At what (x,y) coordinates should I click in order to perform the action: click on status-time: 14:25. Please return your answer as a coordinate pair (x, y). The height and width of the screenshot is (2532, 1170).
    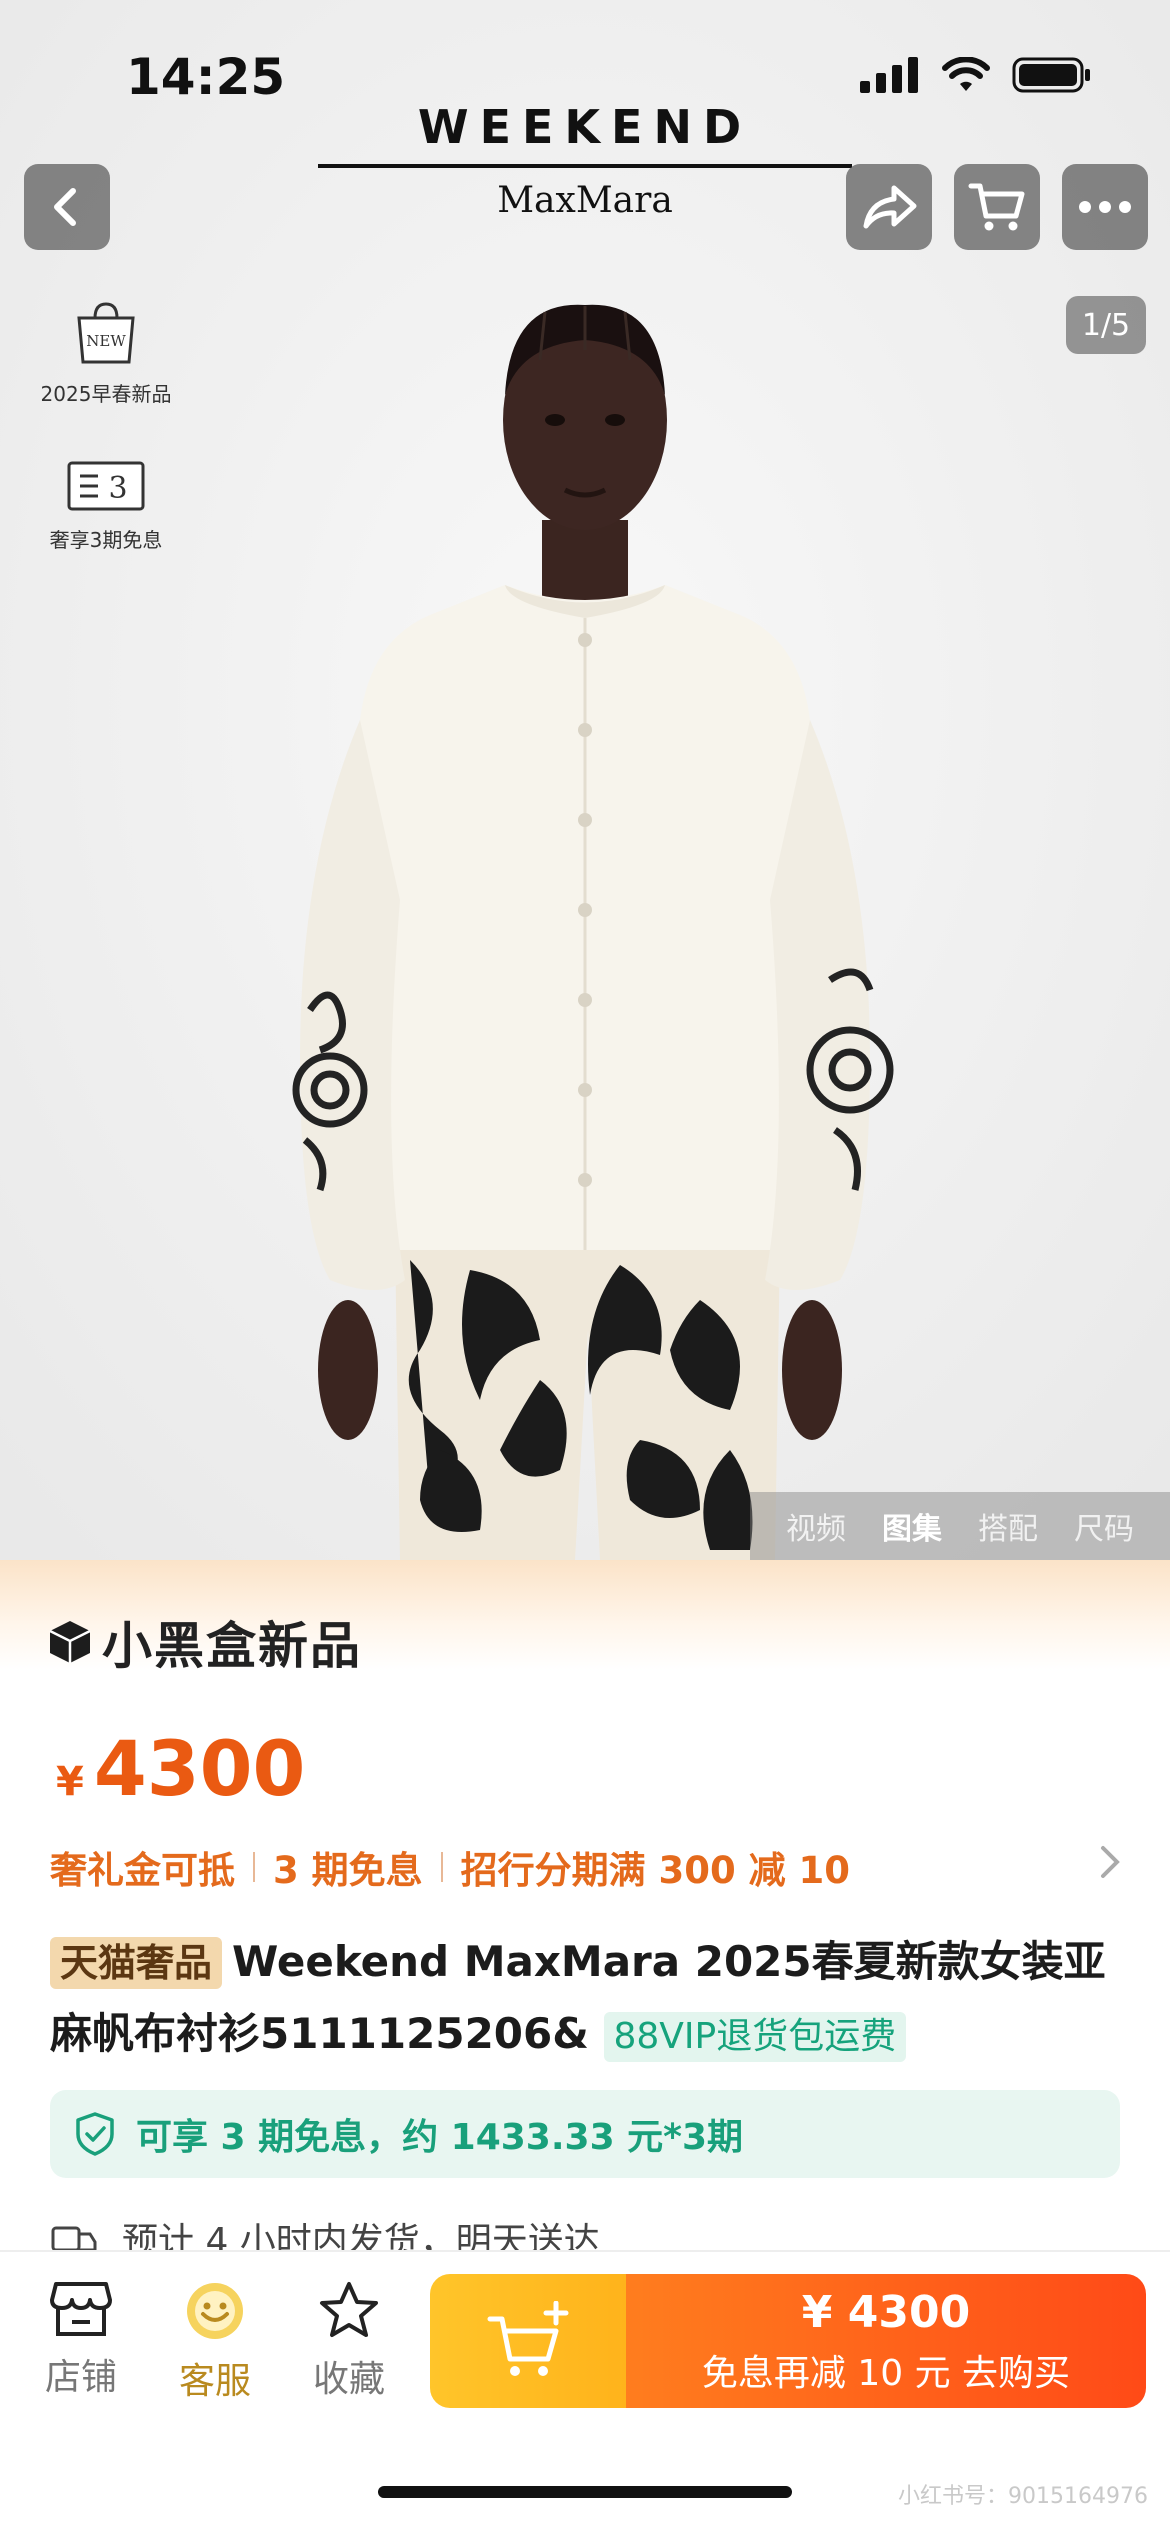
    Looking at the image, I should click on (206, 77).